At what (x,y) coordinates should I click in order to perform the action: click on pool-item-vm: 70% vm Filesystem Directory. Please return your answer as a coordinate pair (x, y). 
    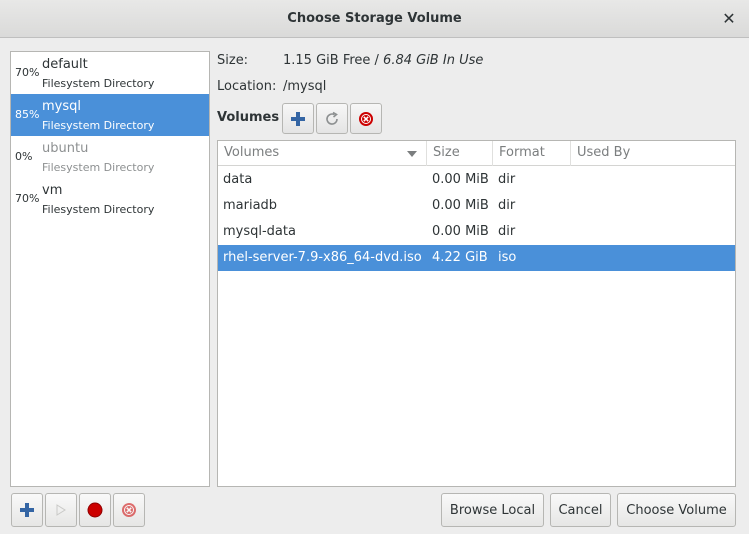
    Looking at the image, I should click on (110, 199).